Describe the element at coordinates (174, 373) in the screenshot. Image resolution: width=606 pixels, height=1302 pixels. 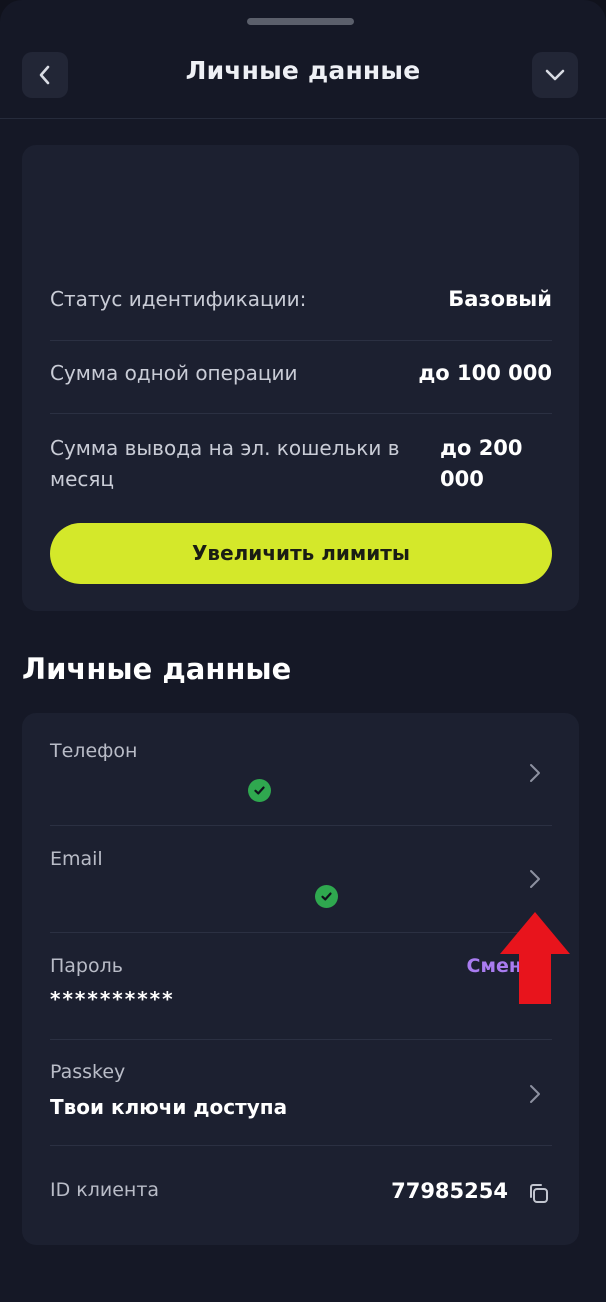
I see `limit-label: Сумма одной операции` at that location.